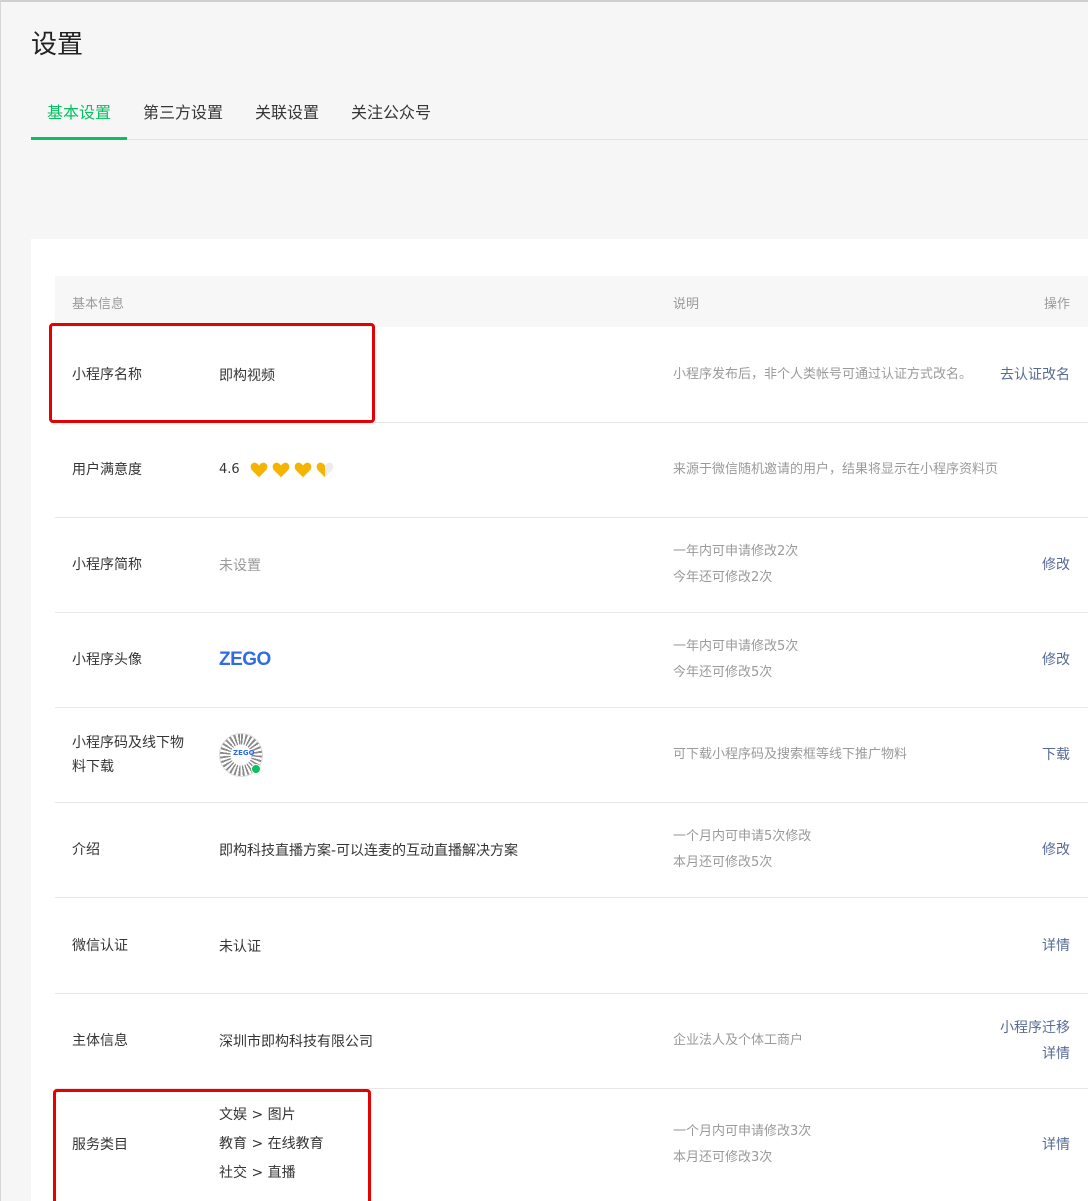 The width and height of the screenshot is (1088, 1201). Describe the element at coordinates (245, 659) in the screenshot. I see `zego-logo: ZEGO` at that location.